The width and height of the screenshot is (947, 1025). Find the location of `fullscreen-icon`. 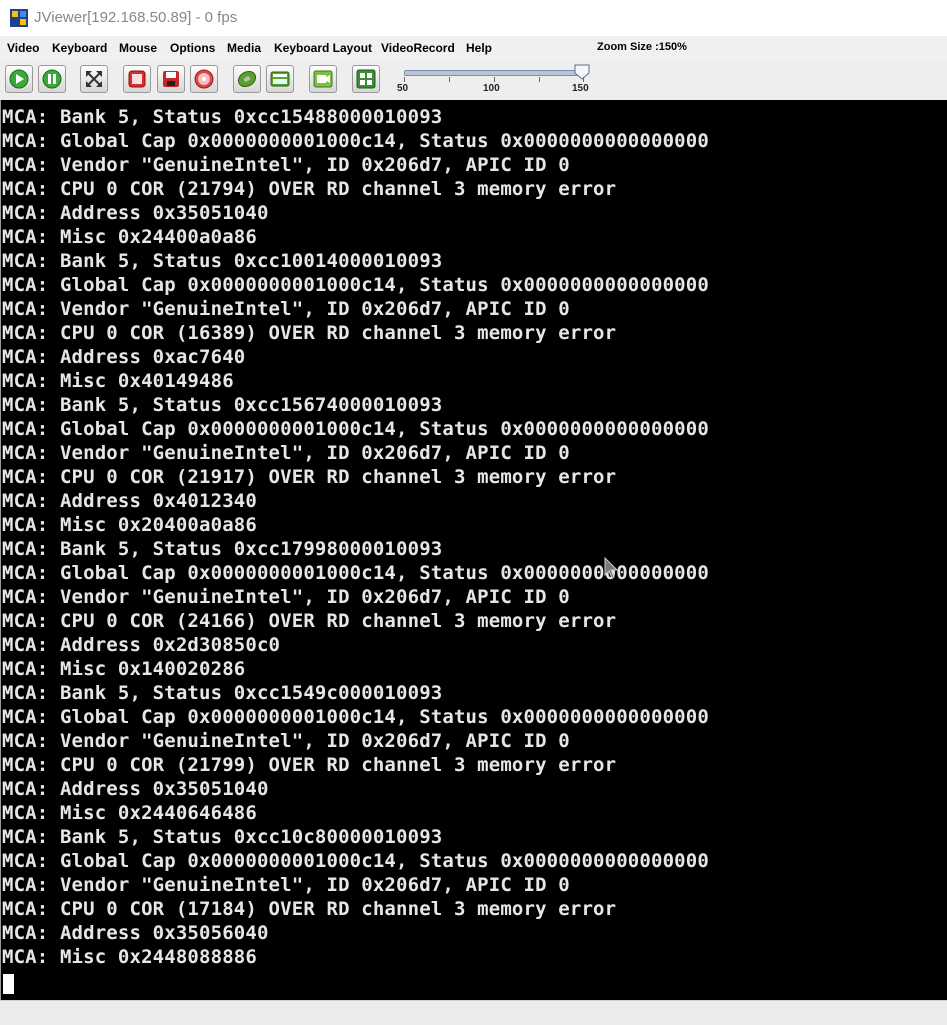

fullscreen-icon is located at coordinates (94, 79).